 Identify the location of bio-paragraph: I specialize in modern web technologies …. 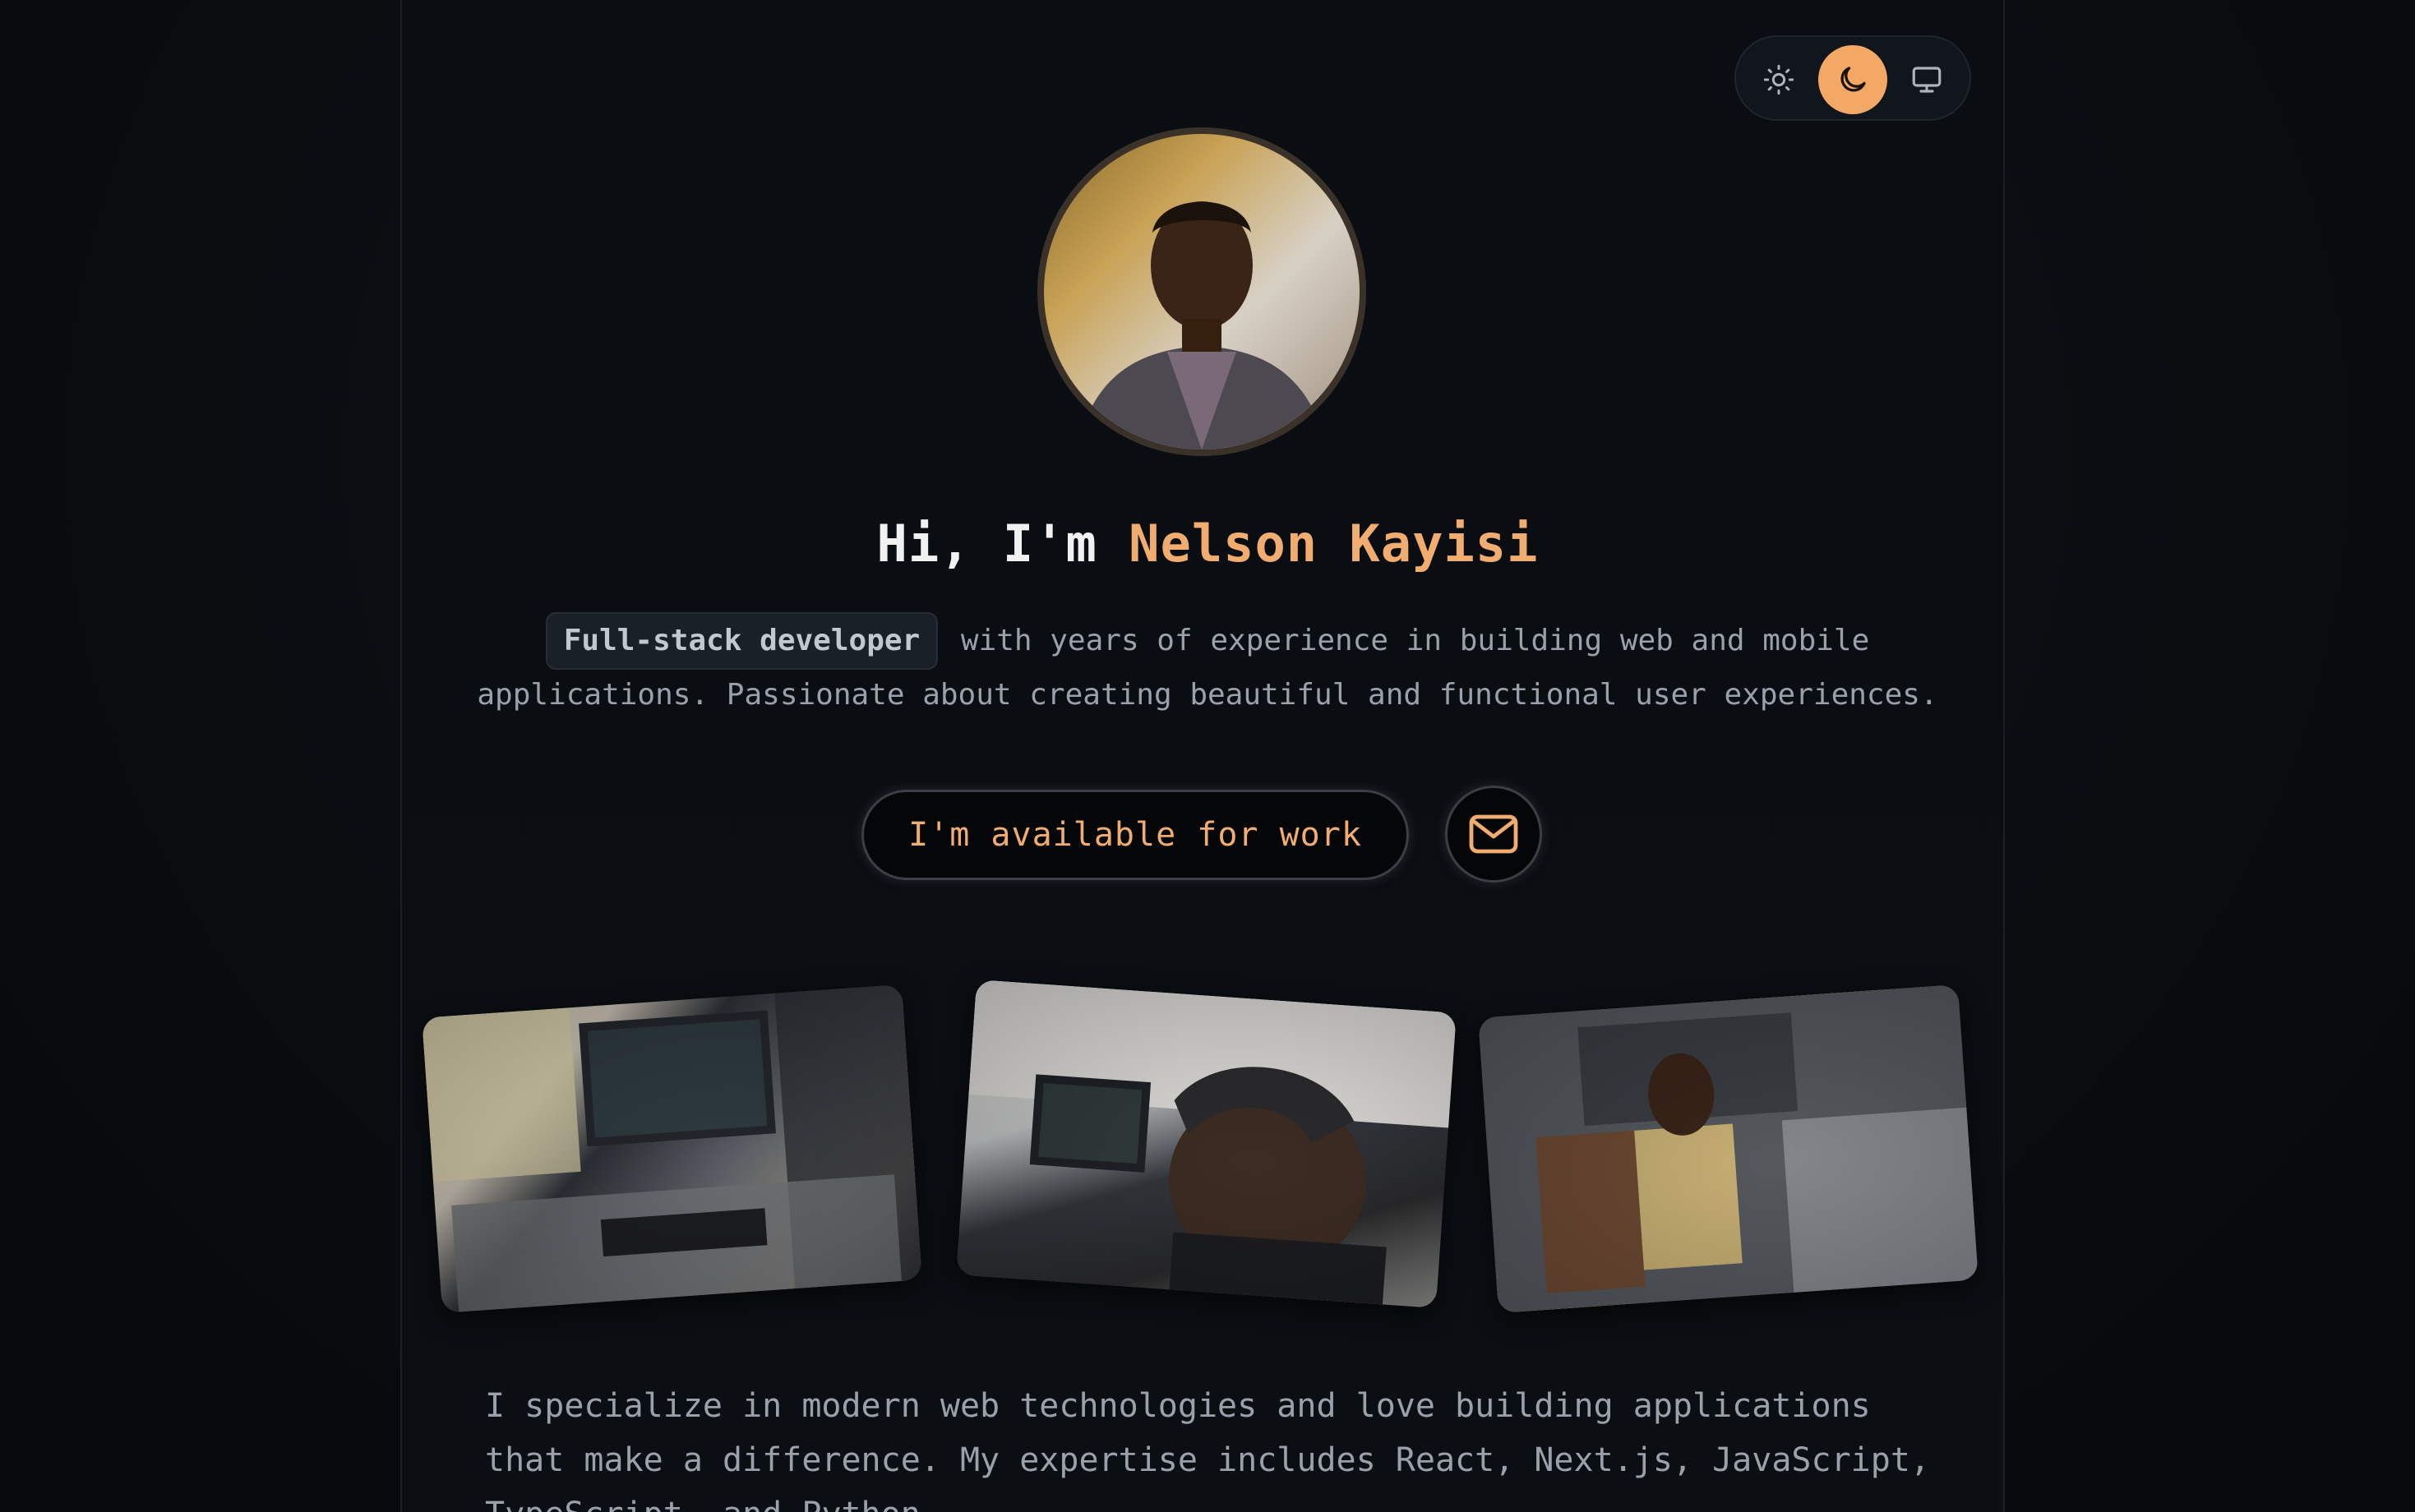
(1207, 1450).